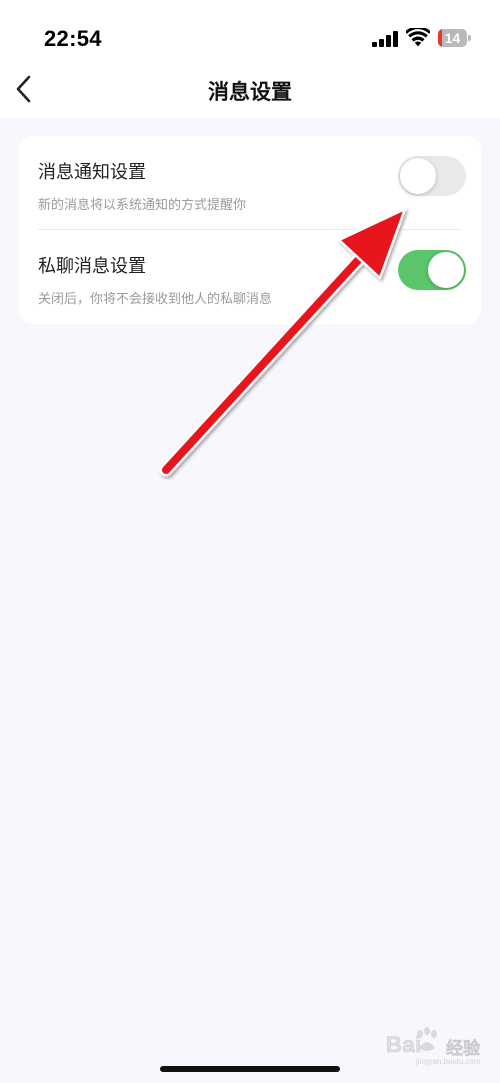 The height and width of the screenshot is (1083, 500). What do you see at coordinates (385, 39) in the screenshot?
I see `signal-icon` at bounding box center [385, 39].